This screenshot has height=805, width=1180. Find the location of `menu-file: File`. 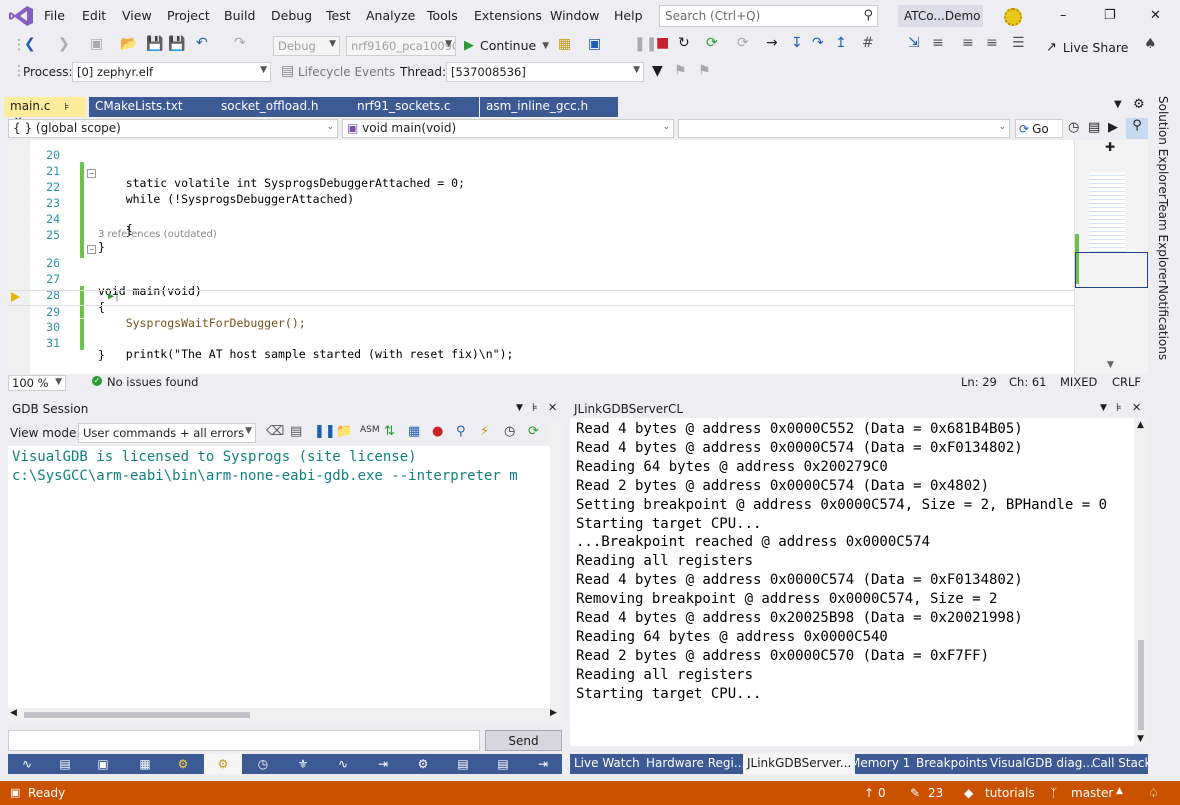

menu-file: File is located at coordinates (54, 15).